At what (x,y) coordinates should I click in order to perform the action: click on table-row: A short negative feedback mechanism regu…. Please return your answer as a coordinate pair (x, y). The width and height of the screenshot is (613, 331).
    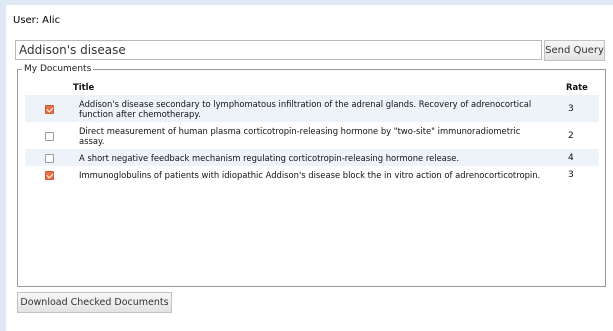
    Looking at the image, I should click on (312, 157).